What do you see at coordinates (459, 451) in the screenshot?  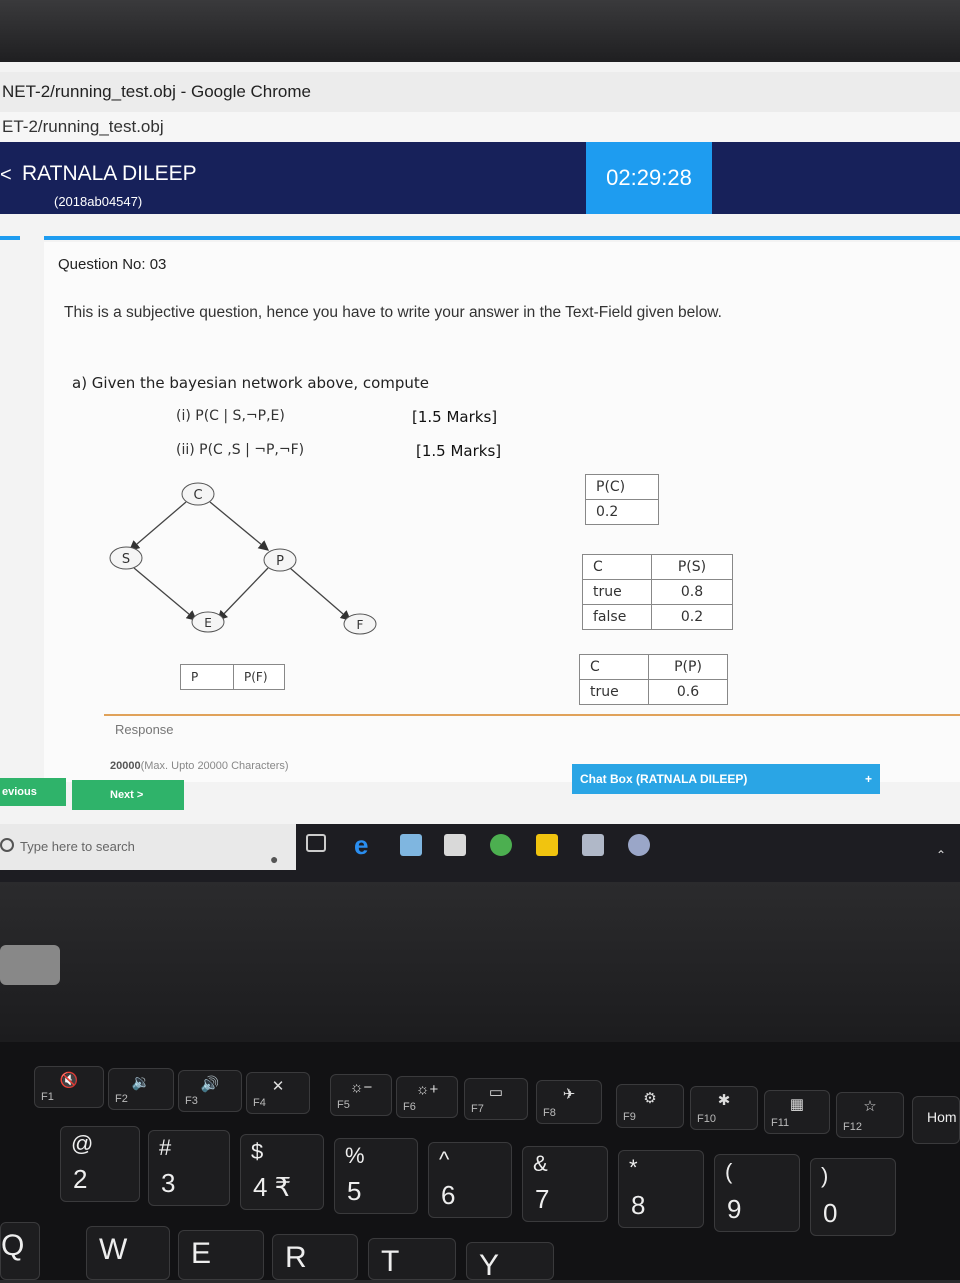 I see `question-part-2-marks: [1.5 Marks]` at bounding box center [459, 451].